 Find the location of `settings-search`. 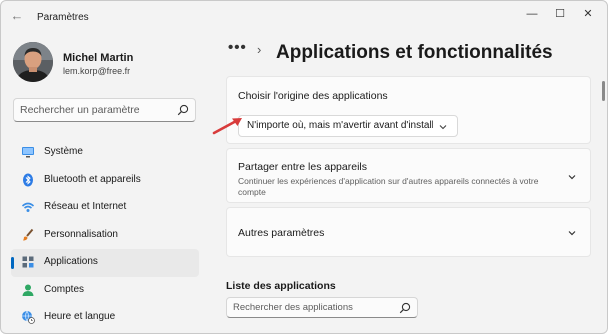

settings-search is located at coordinates (104, 110).